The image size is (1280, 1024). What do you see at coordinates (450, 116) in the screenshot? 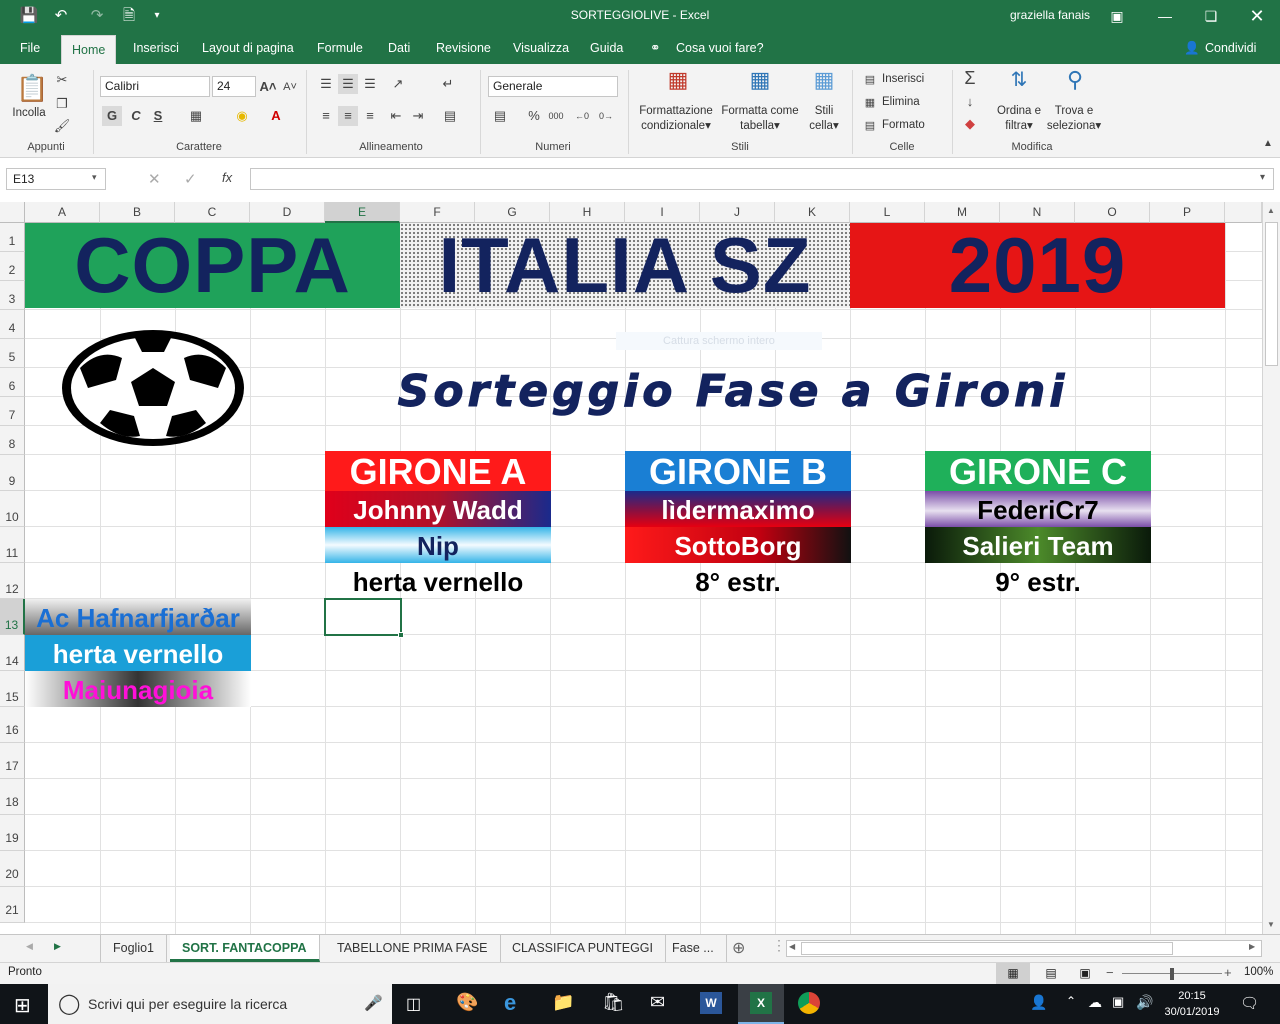
I see `merge-center-icon: ▤` at bounding box center [450, 116].